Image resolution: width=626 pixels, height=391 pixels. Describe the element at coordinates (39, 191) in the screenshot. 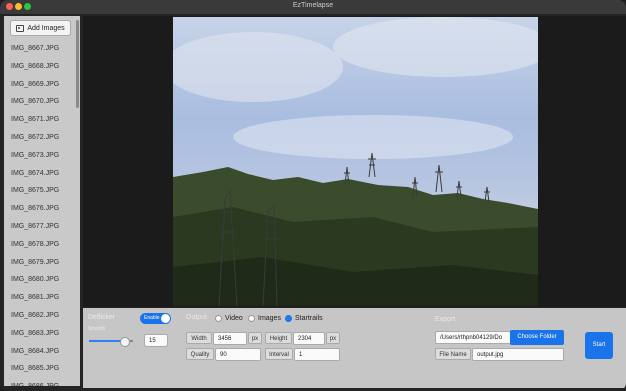

I see `file-list-item: IMG_8675.JPG` at that location.